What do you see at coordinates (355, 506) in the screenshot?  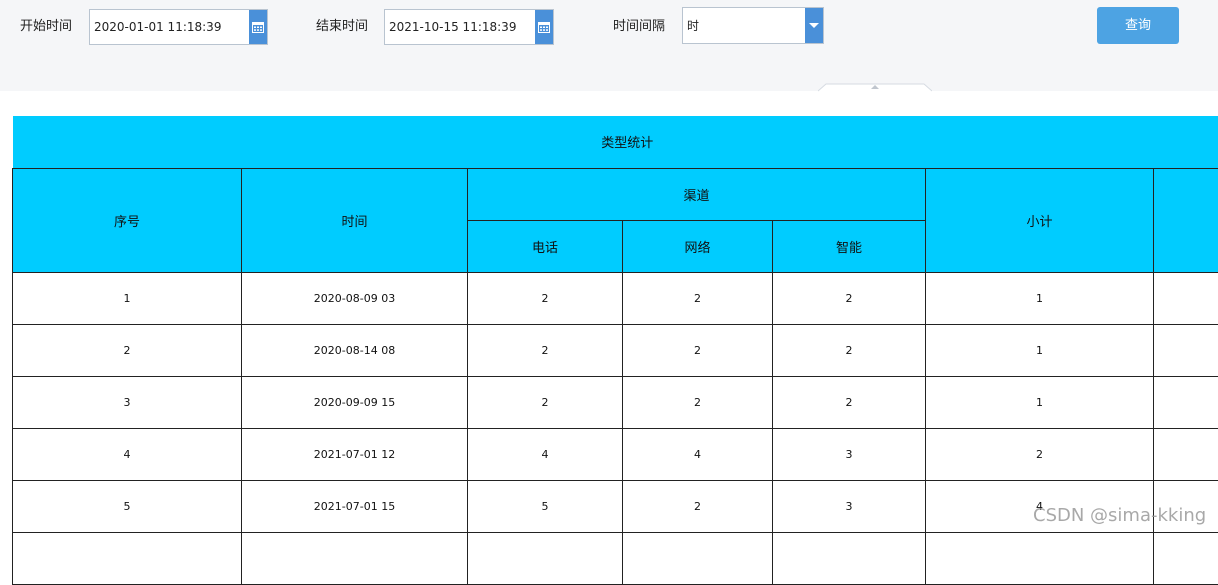 I see `cell-time: 2021-07-01 15` at bounding box center [355, 506].